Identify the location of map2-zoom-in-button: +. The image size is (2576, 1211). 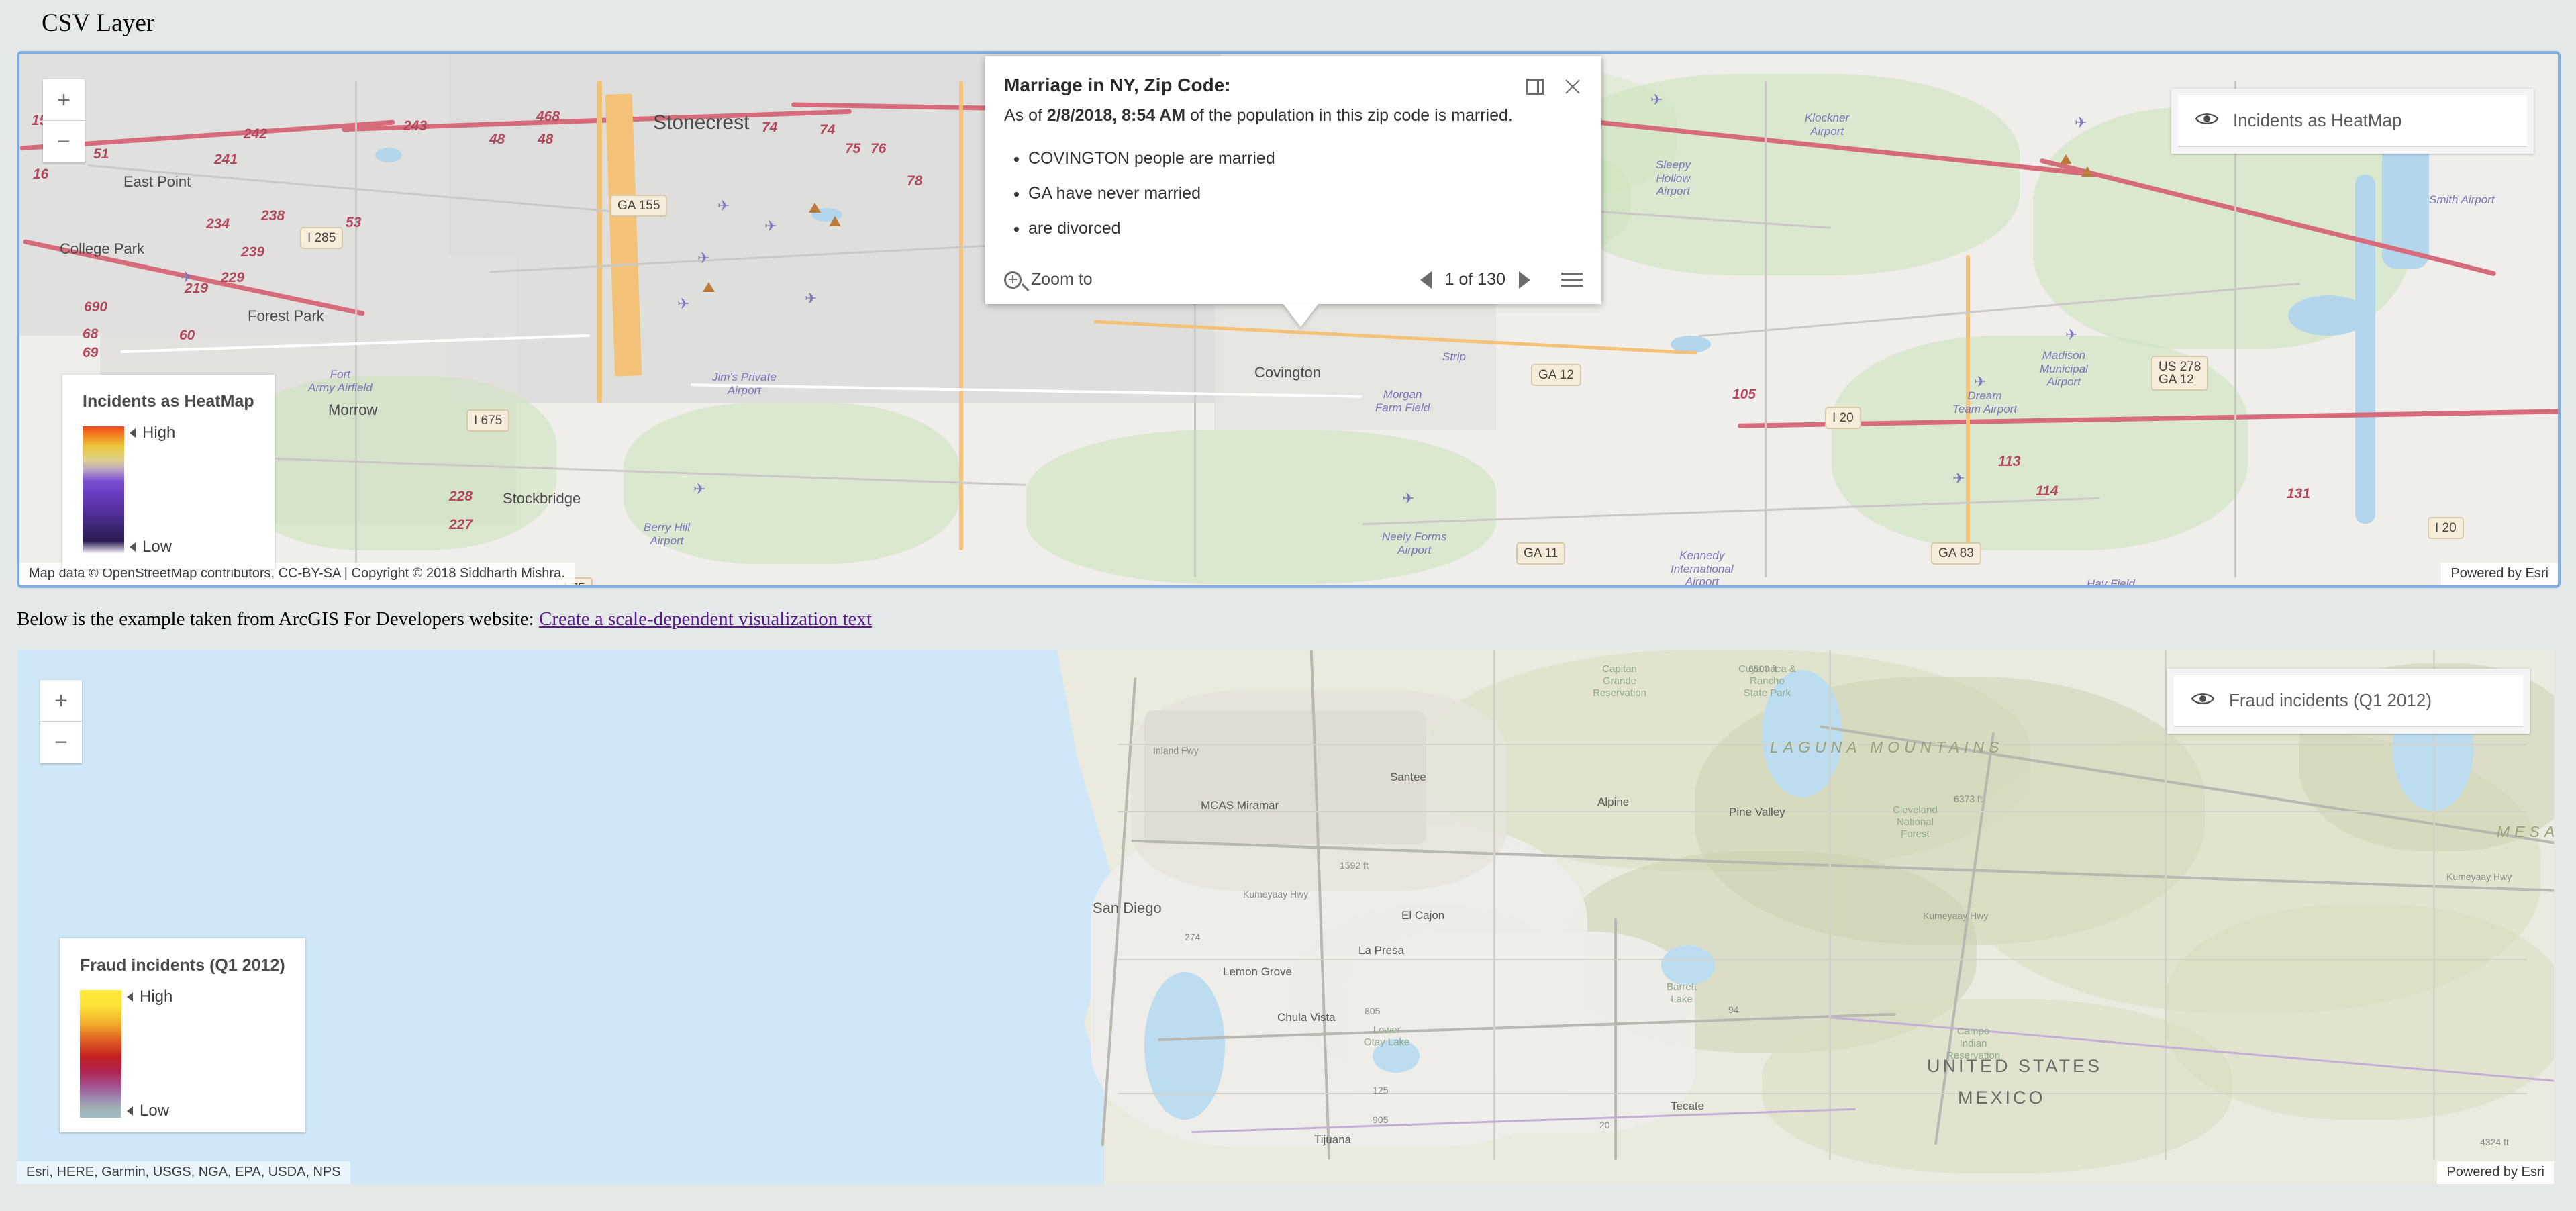
(61, 701).